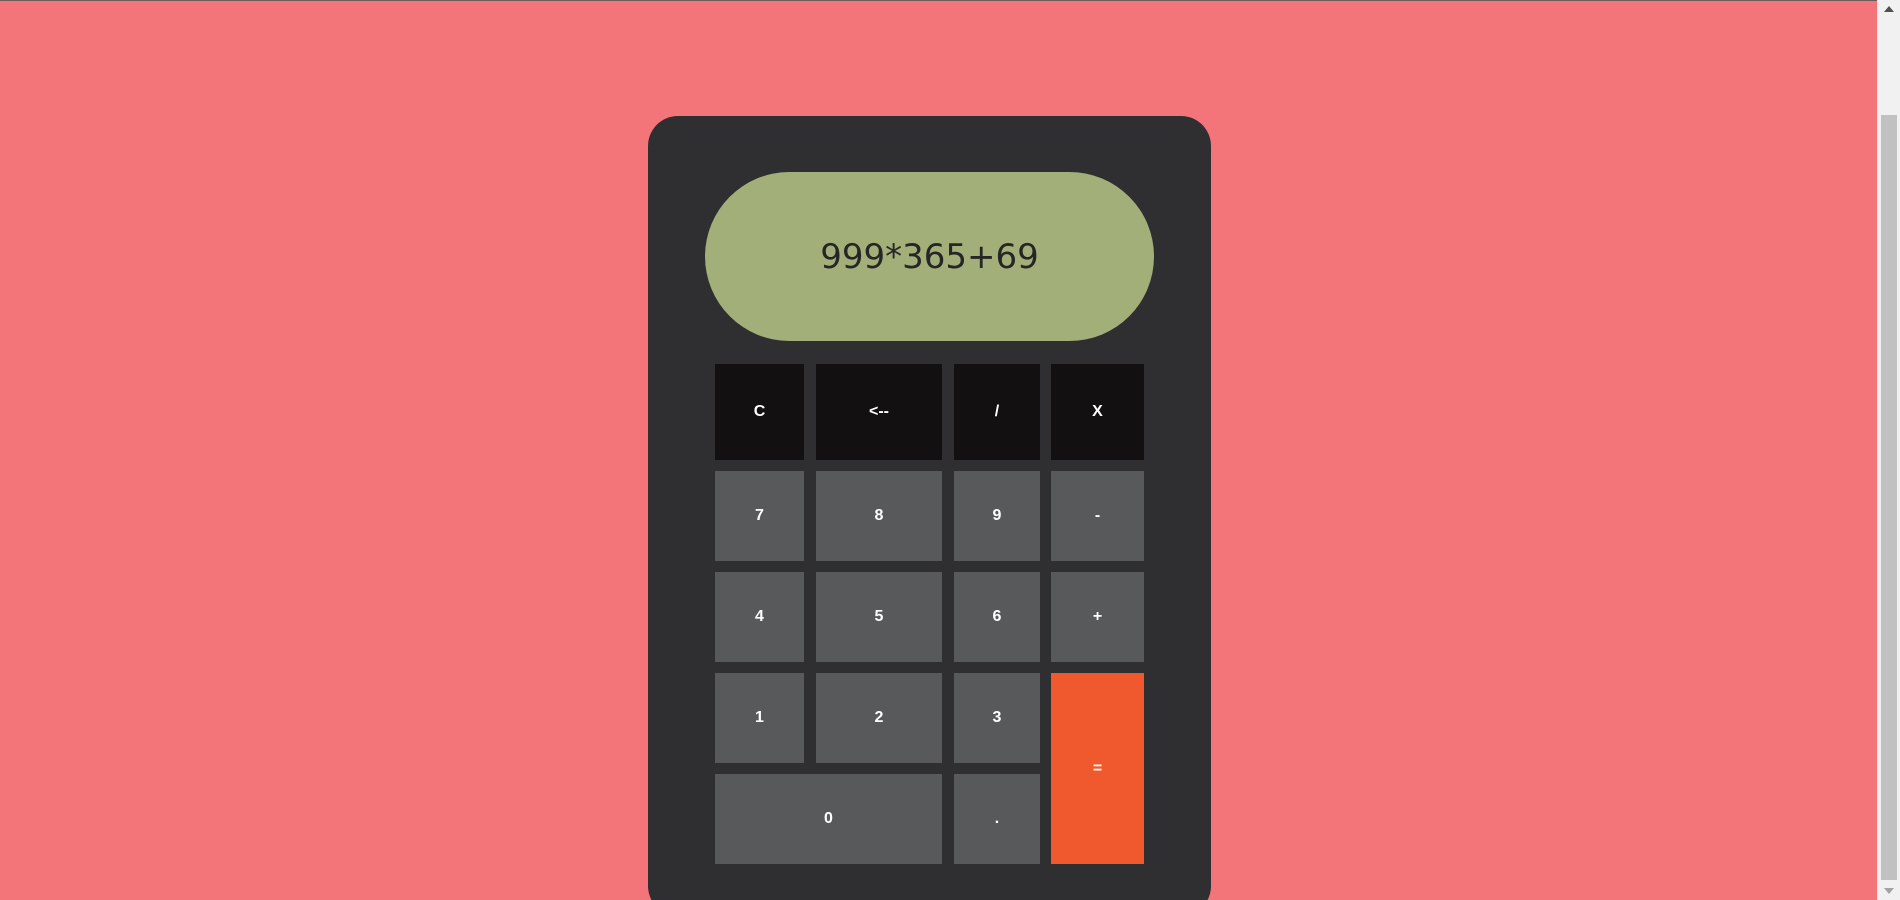 The image size is (1900, 900). I want to click on chevron-up-icon, so click(1889, 9).